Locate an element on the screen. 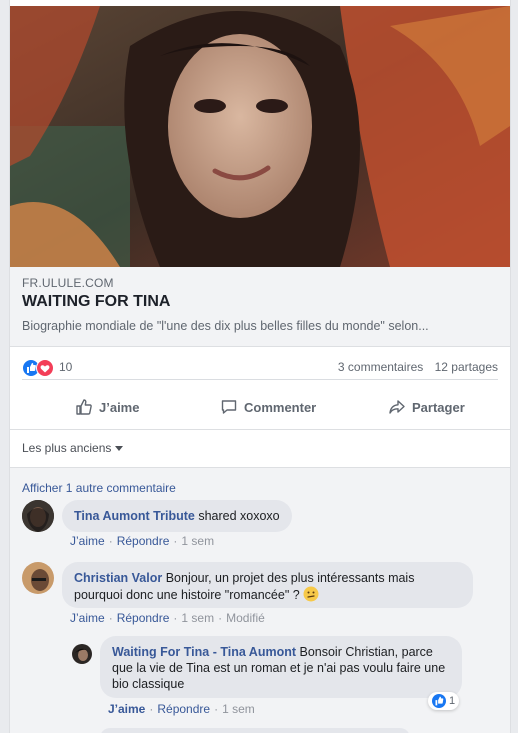 The width and height of the screenshot is (518, 733). comment-sort-dropdown: Les plus anciens is located at coordinates (73, 448).